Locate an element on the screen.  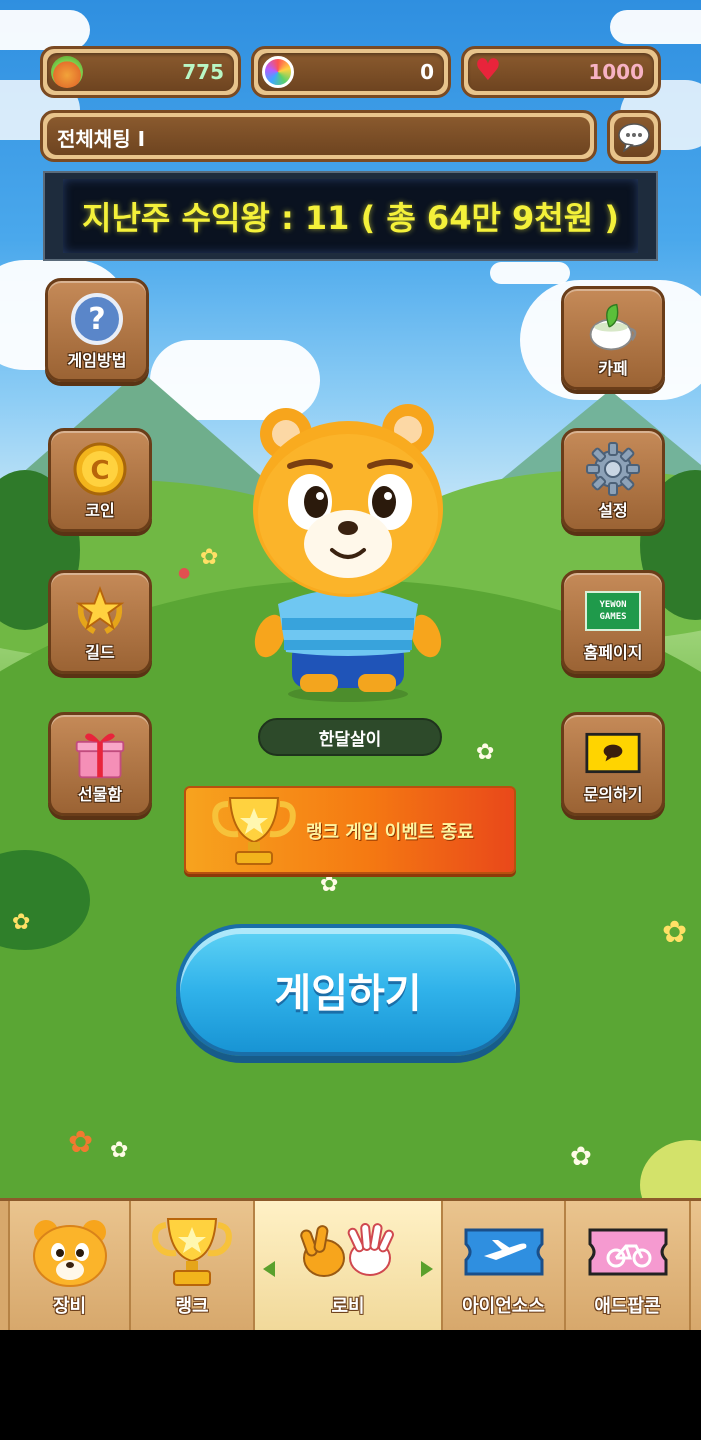
cafe-label: 카페 is located at coordinates (613, 368).